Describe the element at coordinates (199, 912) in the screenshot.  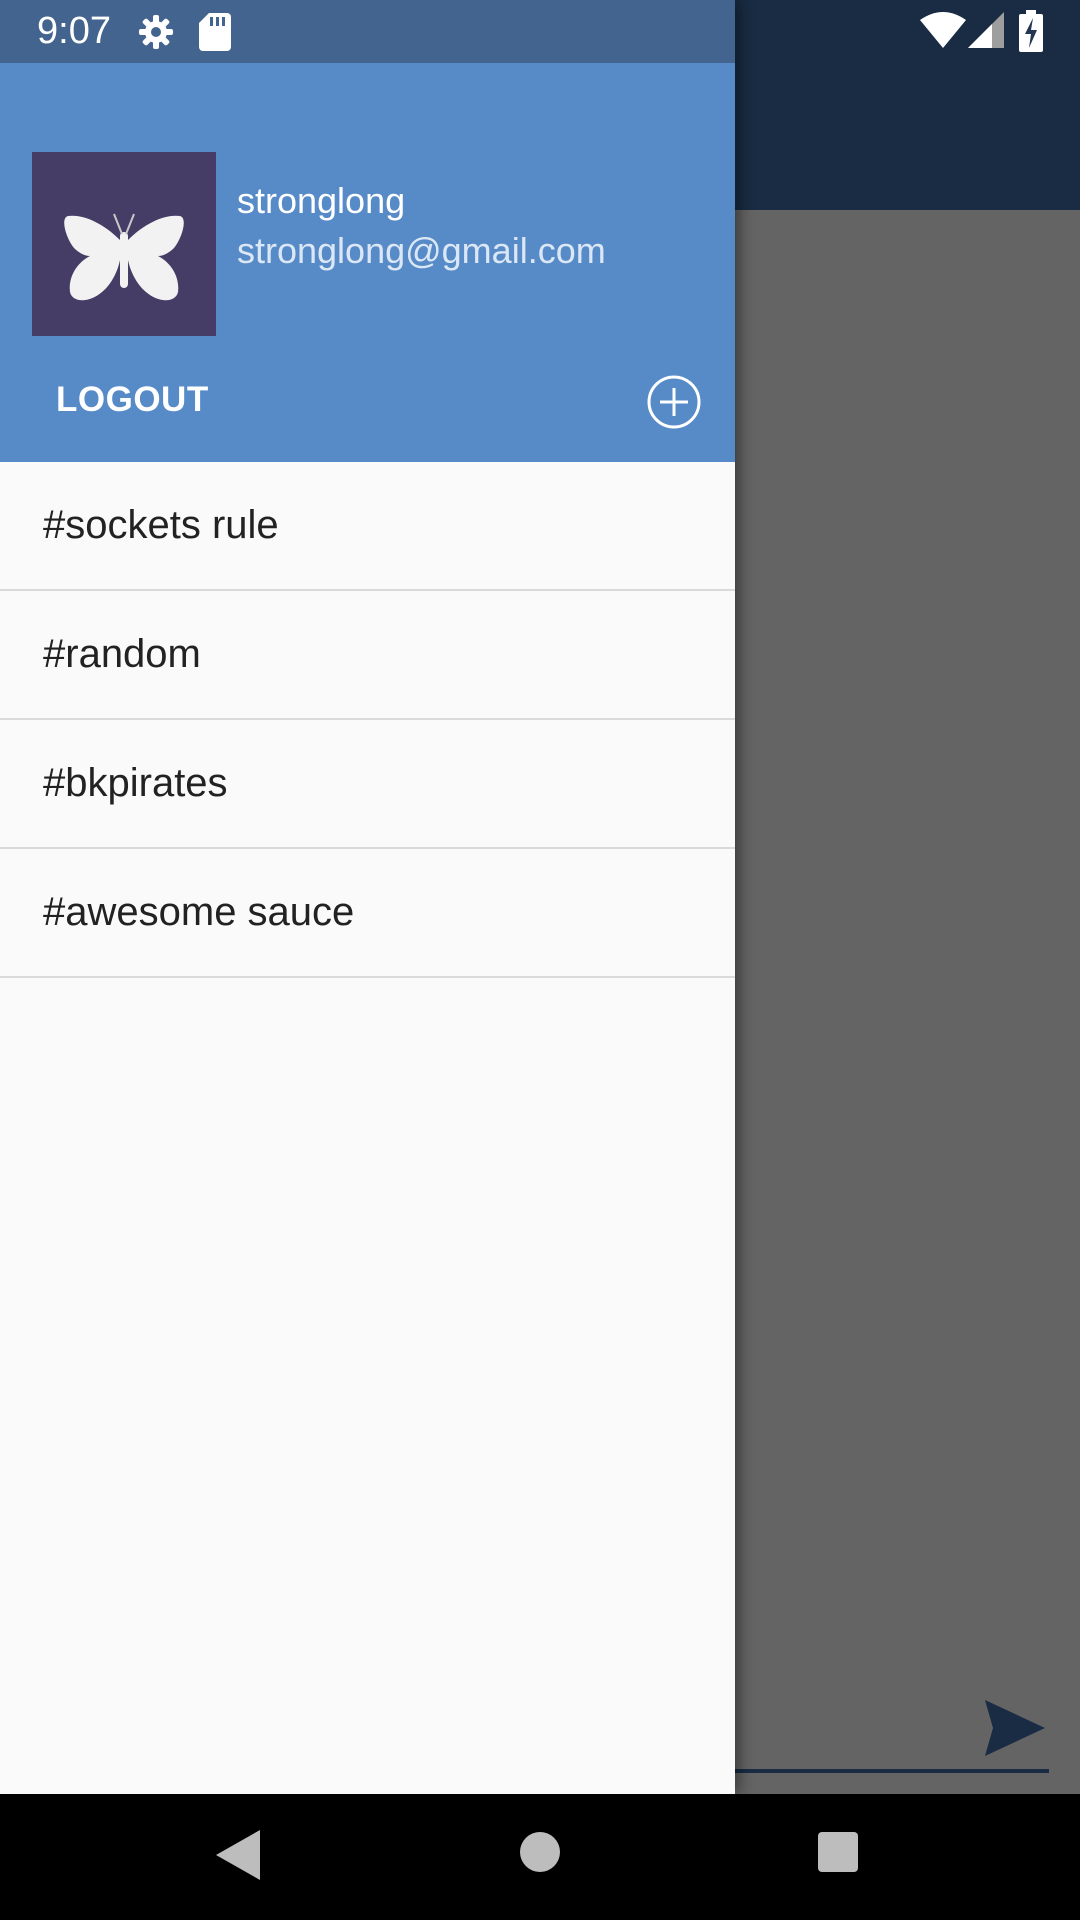
I see `channel-label: #awesome sauce` at that location.